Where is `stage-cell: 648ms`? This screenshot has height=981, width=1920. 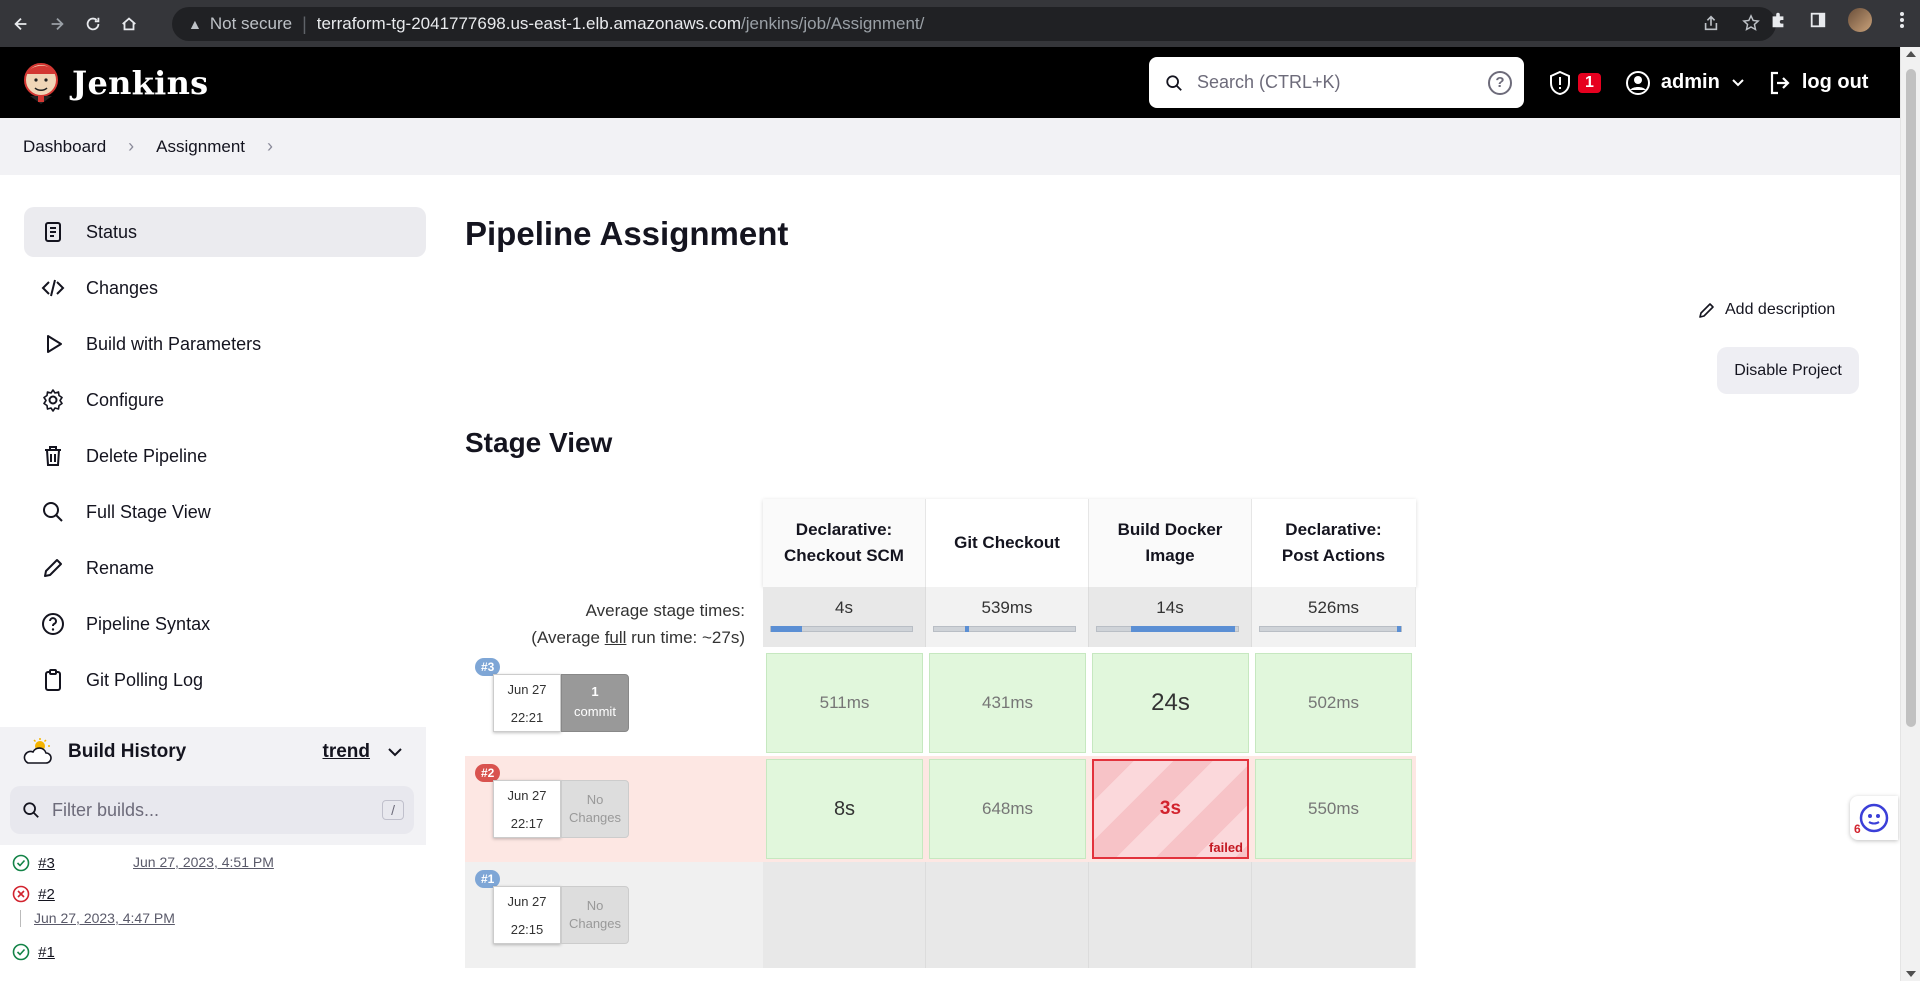 stage-cell: 648ms is located at coordinates (1007, 809).